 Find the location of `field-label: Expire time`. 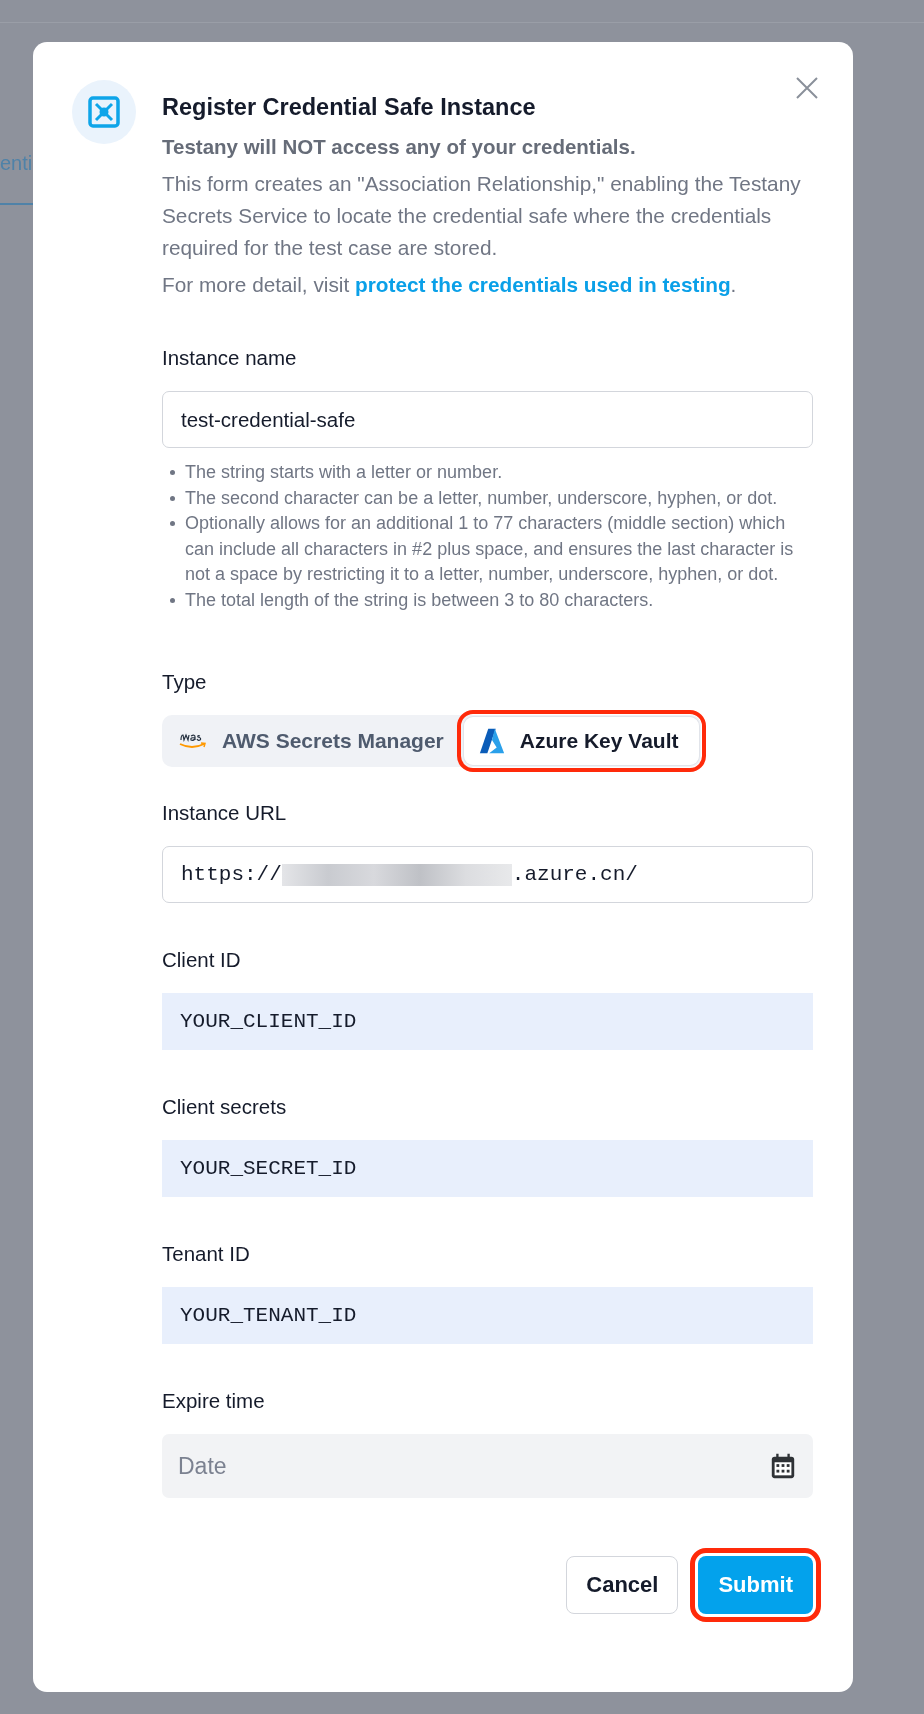

field-label: Expire time is located at coordinates (214, 1401).